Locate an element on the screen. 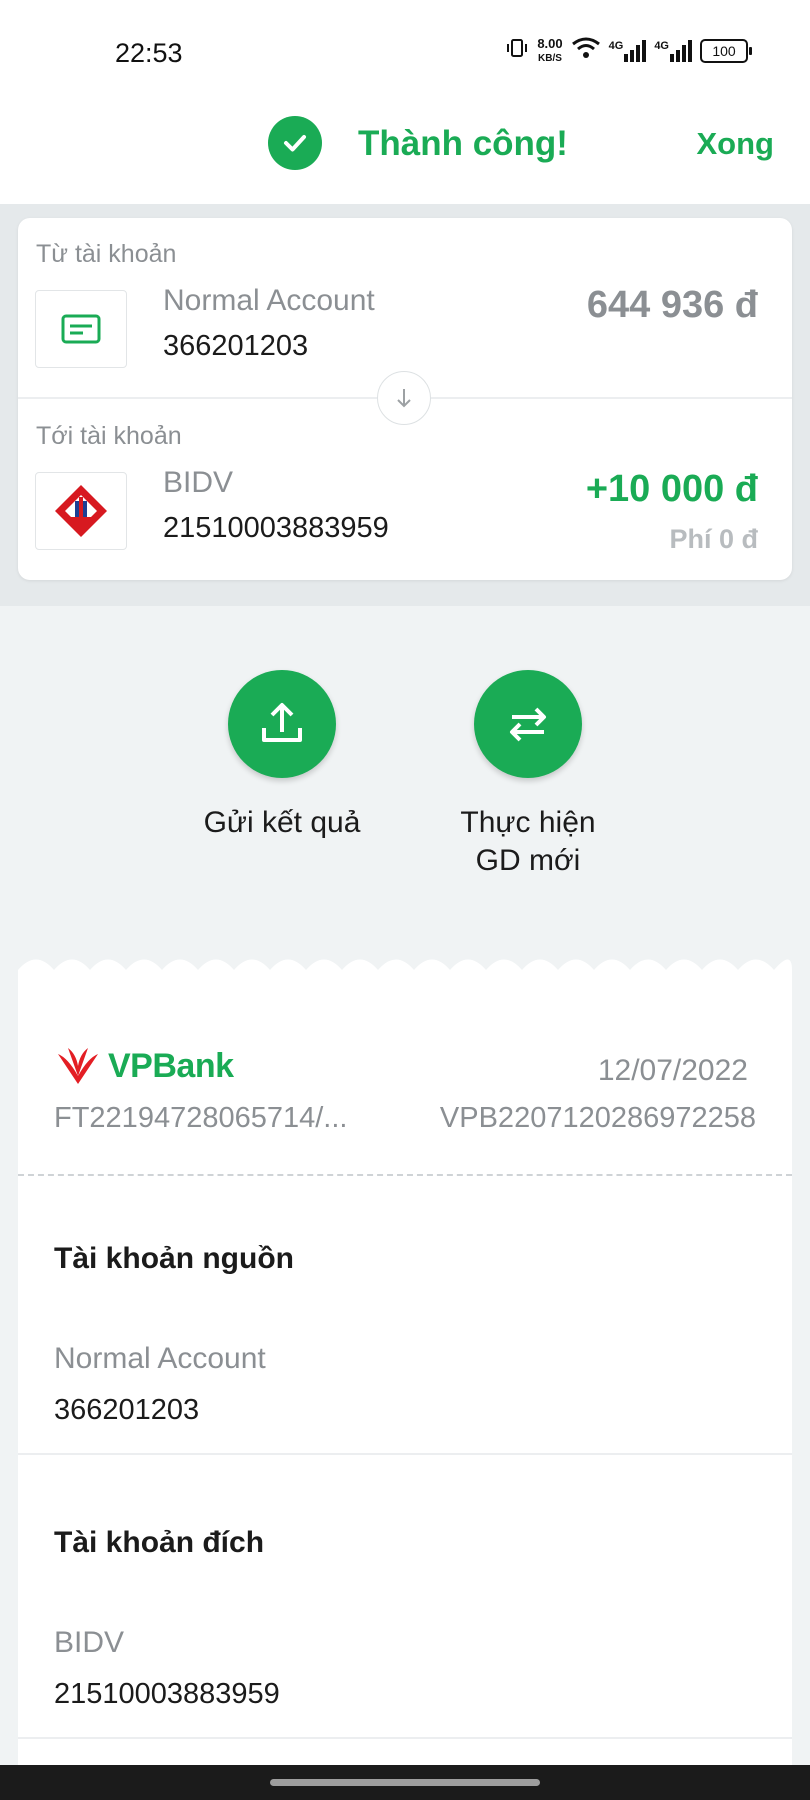 This screenshot has height=1800, width=810. from-account-label: Từ tài khoản is located at coordinates (106, 254).